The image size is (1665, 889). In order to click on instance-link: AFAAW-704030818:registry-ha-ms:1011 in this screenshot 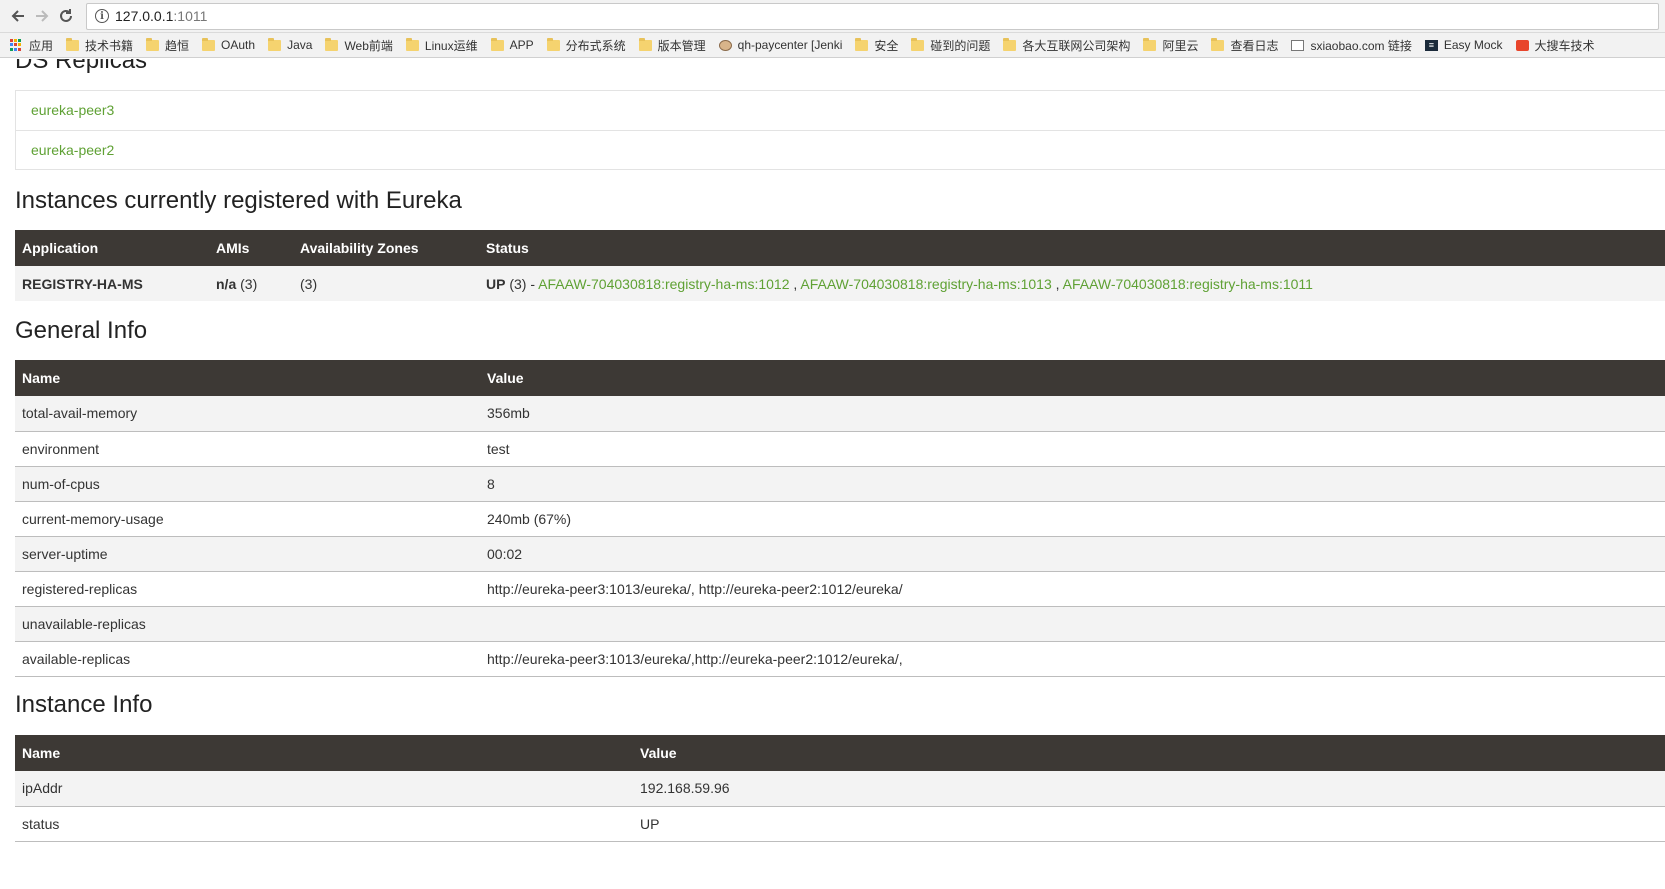, I will do `click(1188, 284)`.